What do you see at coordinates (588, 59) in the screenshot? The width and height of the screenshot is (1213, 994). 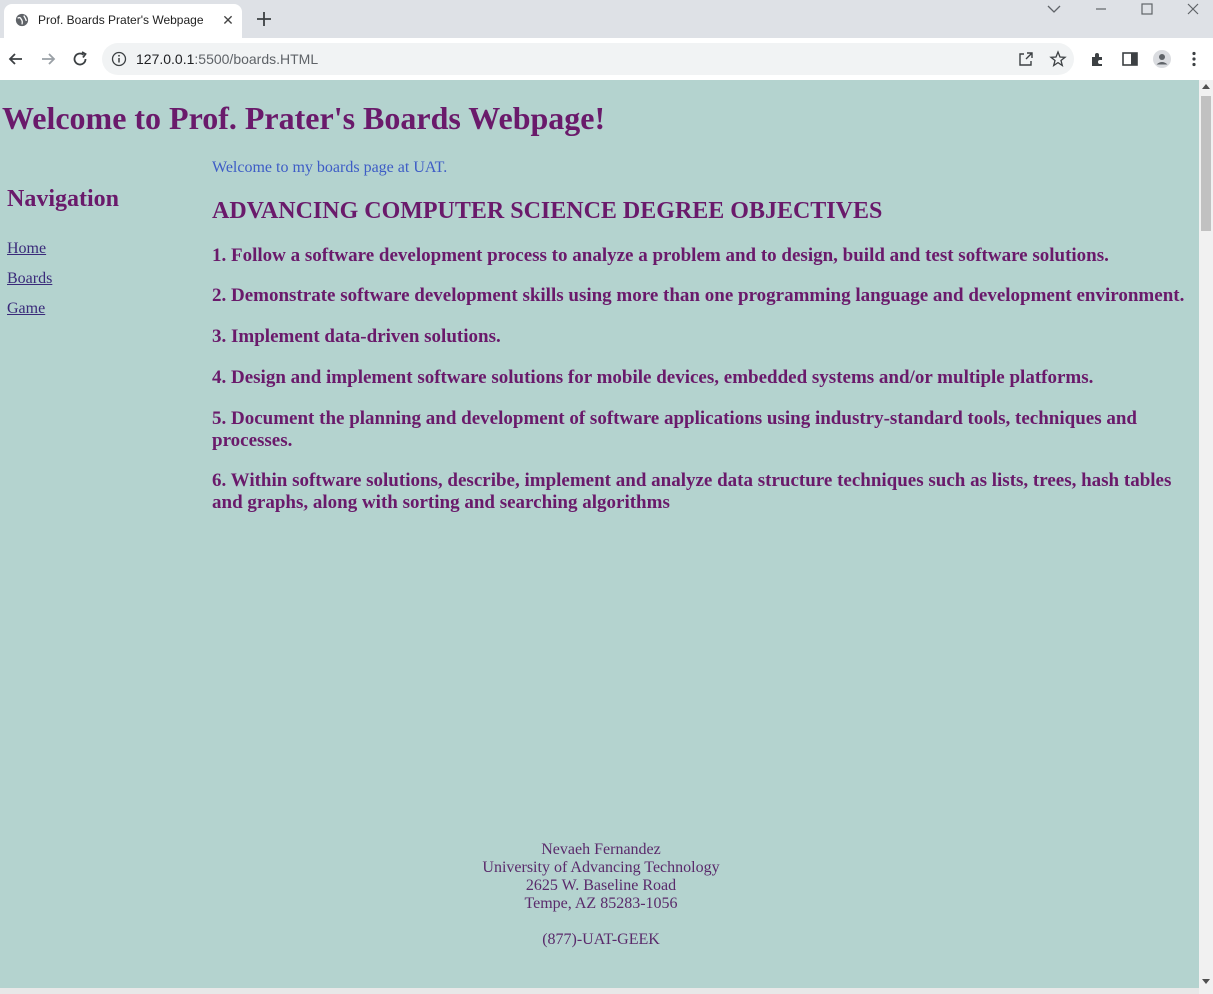 I see `address-bar: 127.0.0.1:5500/boards.HTML` at bounding box center [588, 59].